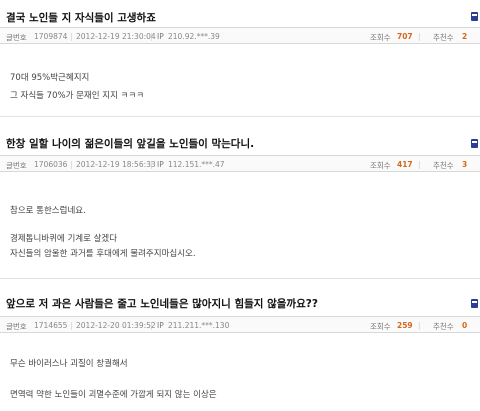 The height and width of the screenshot is (411, 480). Describe the element at coordinates (81, 17) in the screenshot. I see `post-title: 결국 노인들 지 자식들이 고생하죠` at that location.